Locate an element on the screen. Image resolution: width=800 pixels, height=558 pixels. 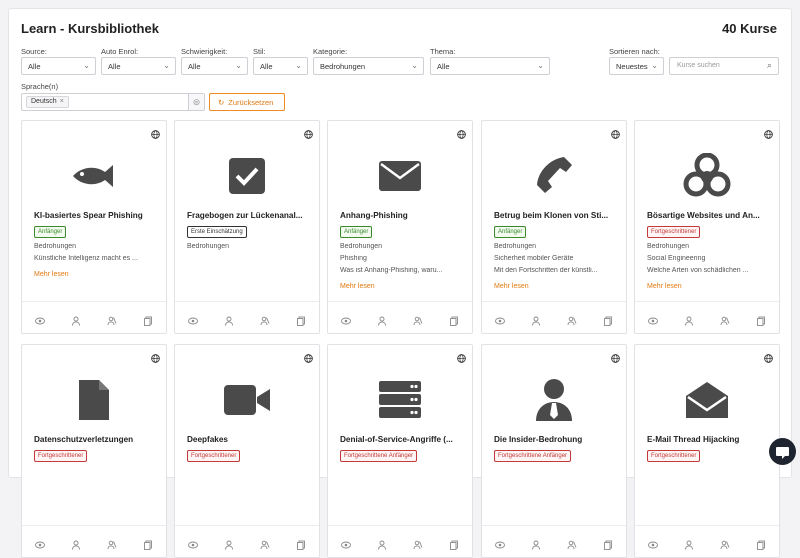
search-input: Kurse suchen ⌕ is located at coordinates (724, 66).